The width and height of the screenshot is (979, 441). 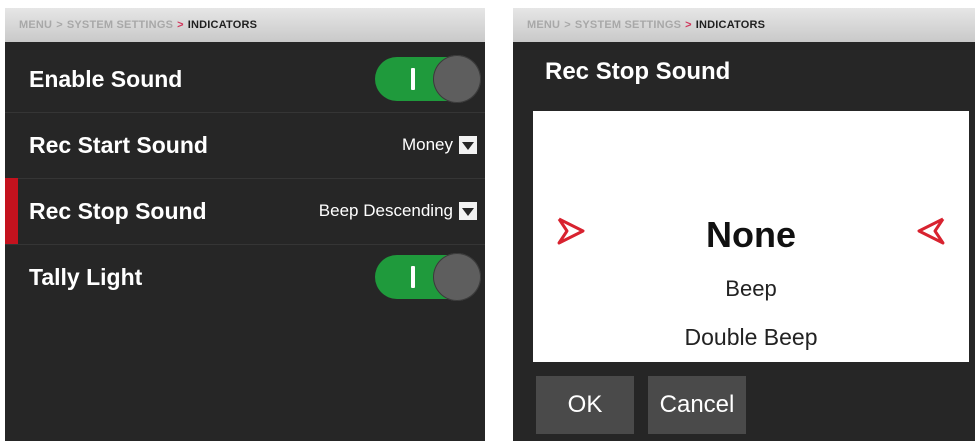 I want to click on rec-start-sound-dropdown: Money, so click(x=439, y=145).